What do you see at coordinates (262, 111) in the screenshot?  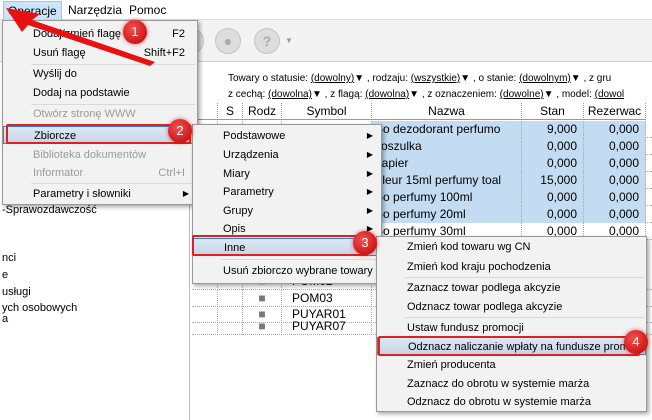 I see `column-header-rodz: Rodz` at bounding box center [262, 111].